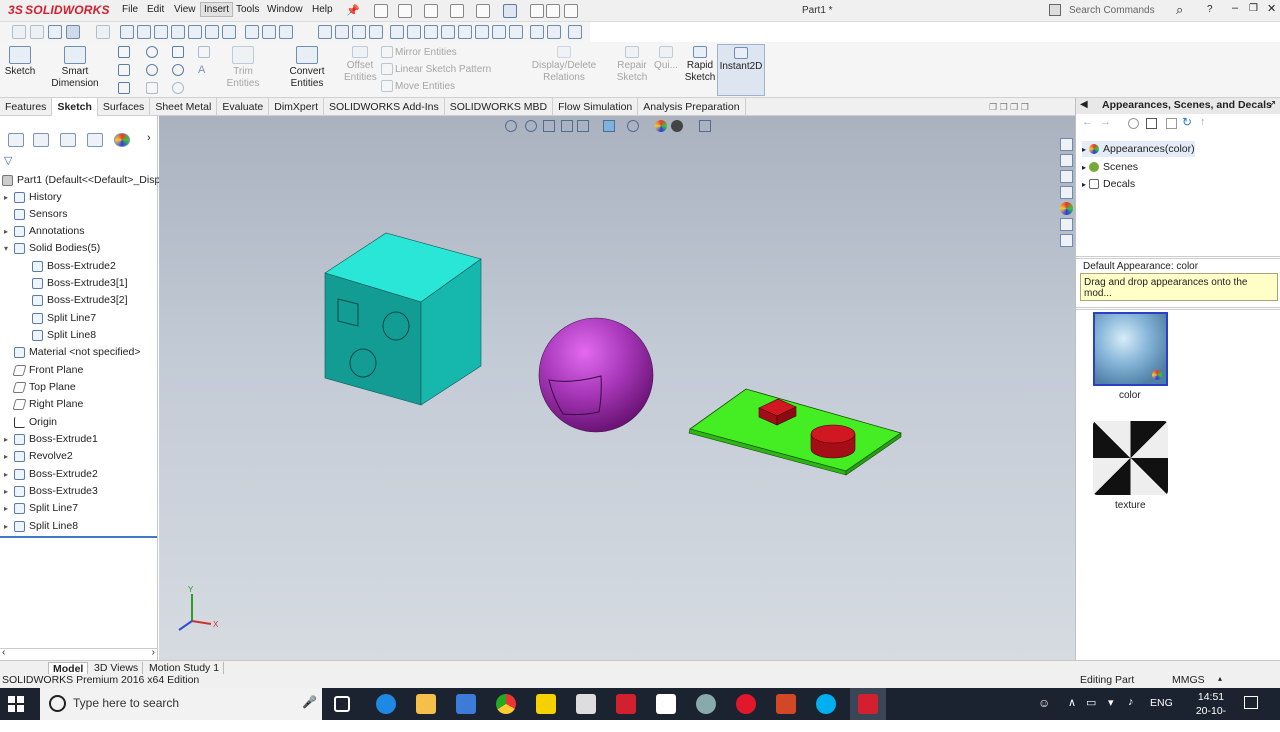  Describe the element at coordinates (359, 32) in the screenshot. I see `parallel-icon` at that location.